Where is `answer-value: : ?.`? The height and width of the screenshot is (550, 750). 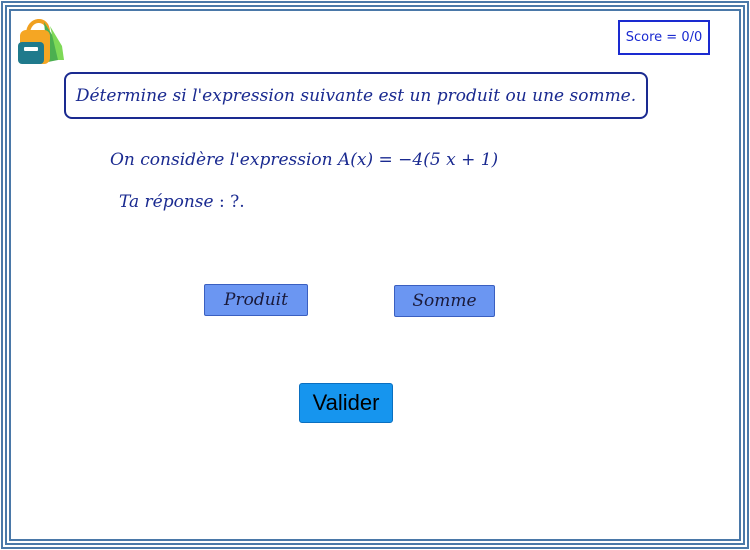
answer-value: : ?. is located at coordinates (229, 202).